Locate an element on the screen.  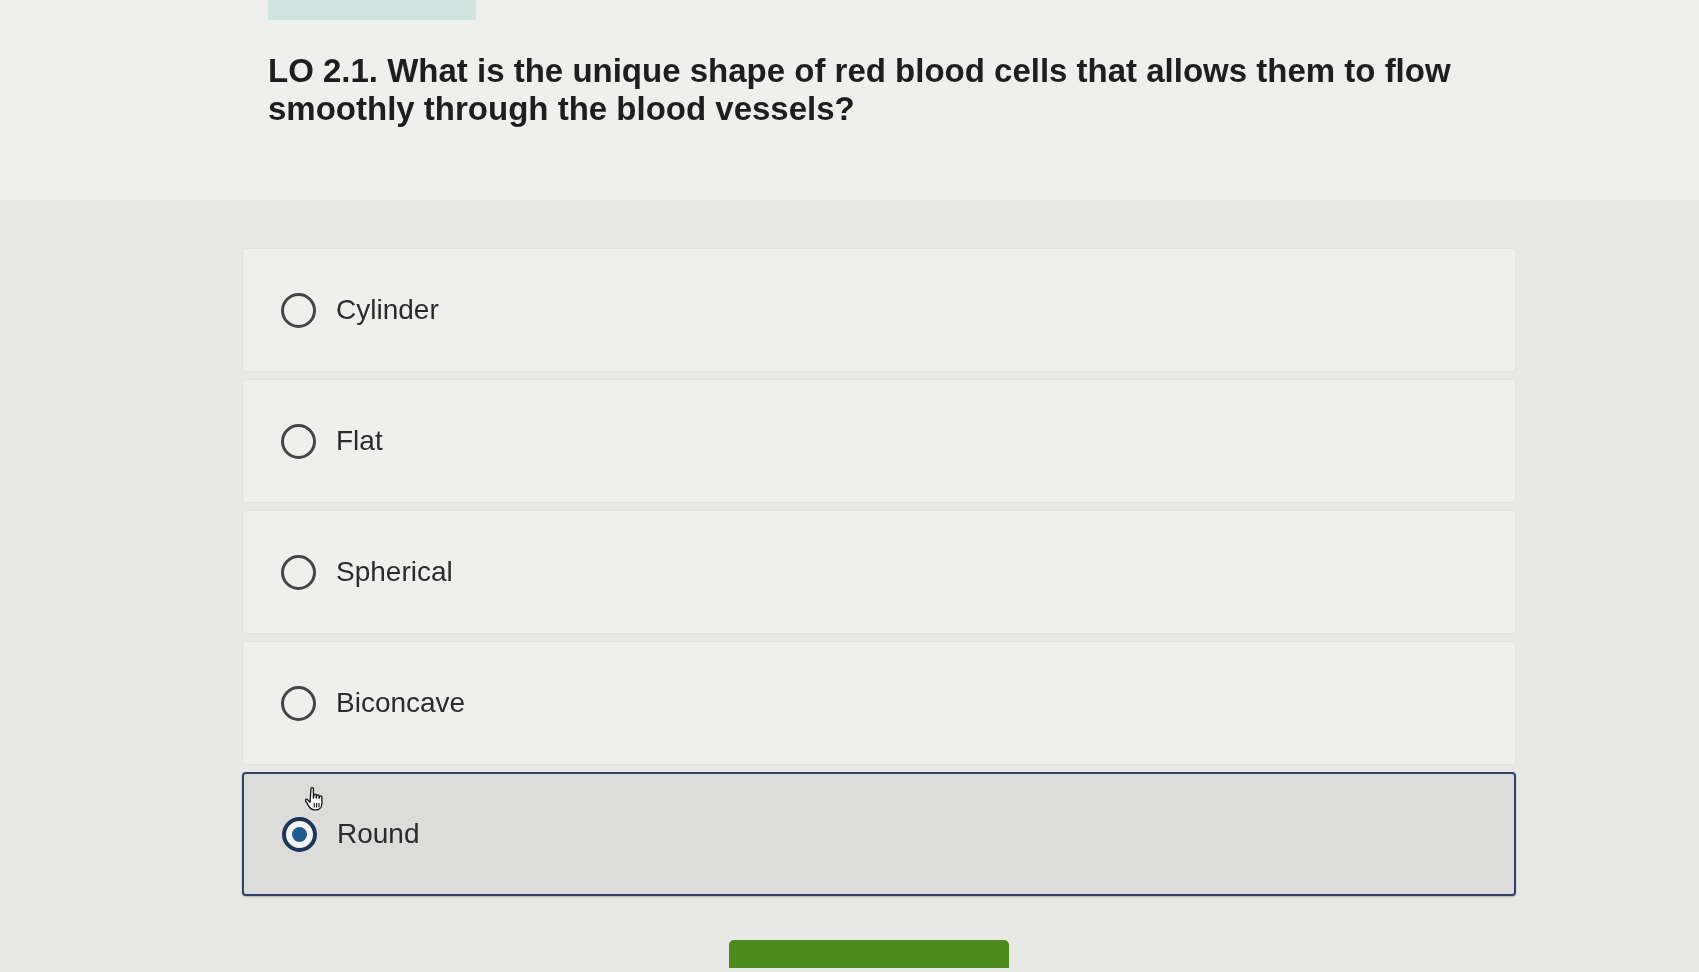
option-label: Spherical is located at coordinates (394, 572).